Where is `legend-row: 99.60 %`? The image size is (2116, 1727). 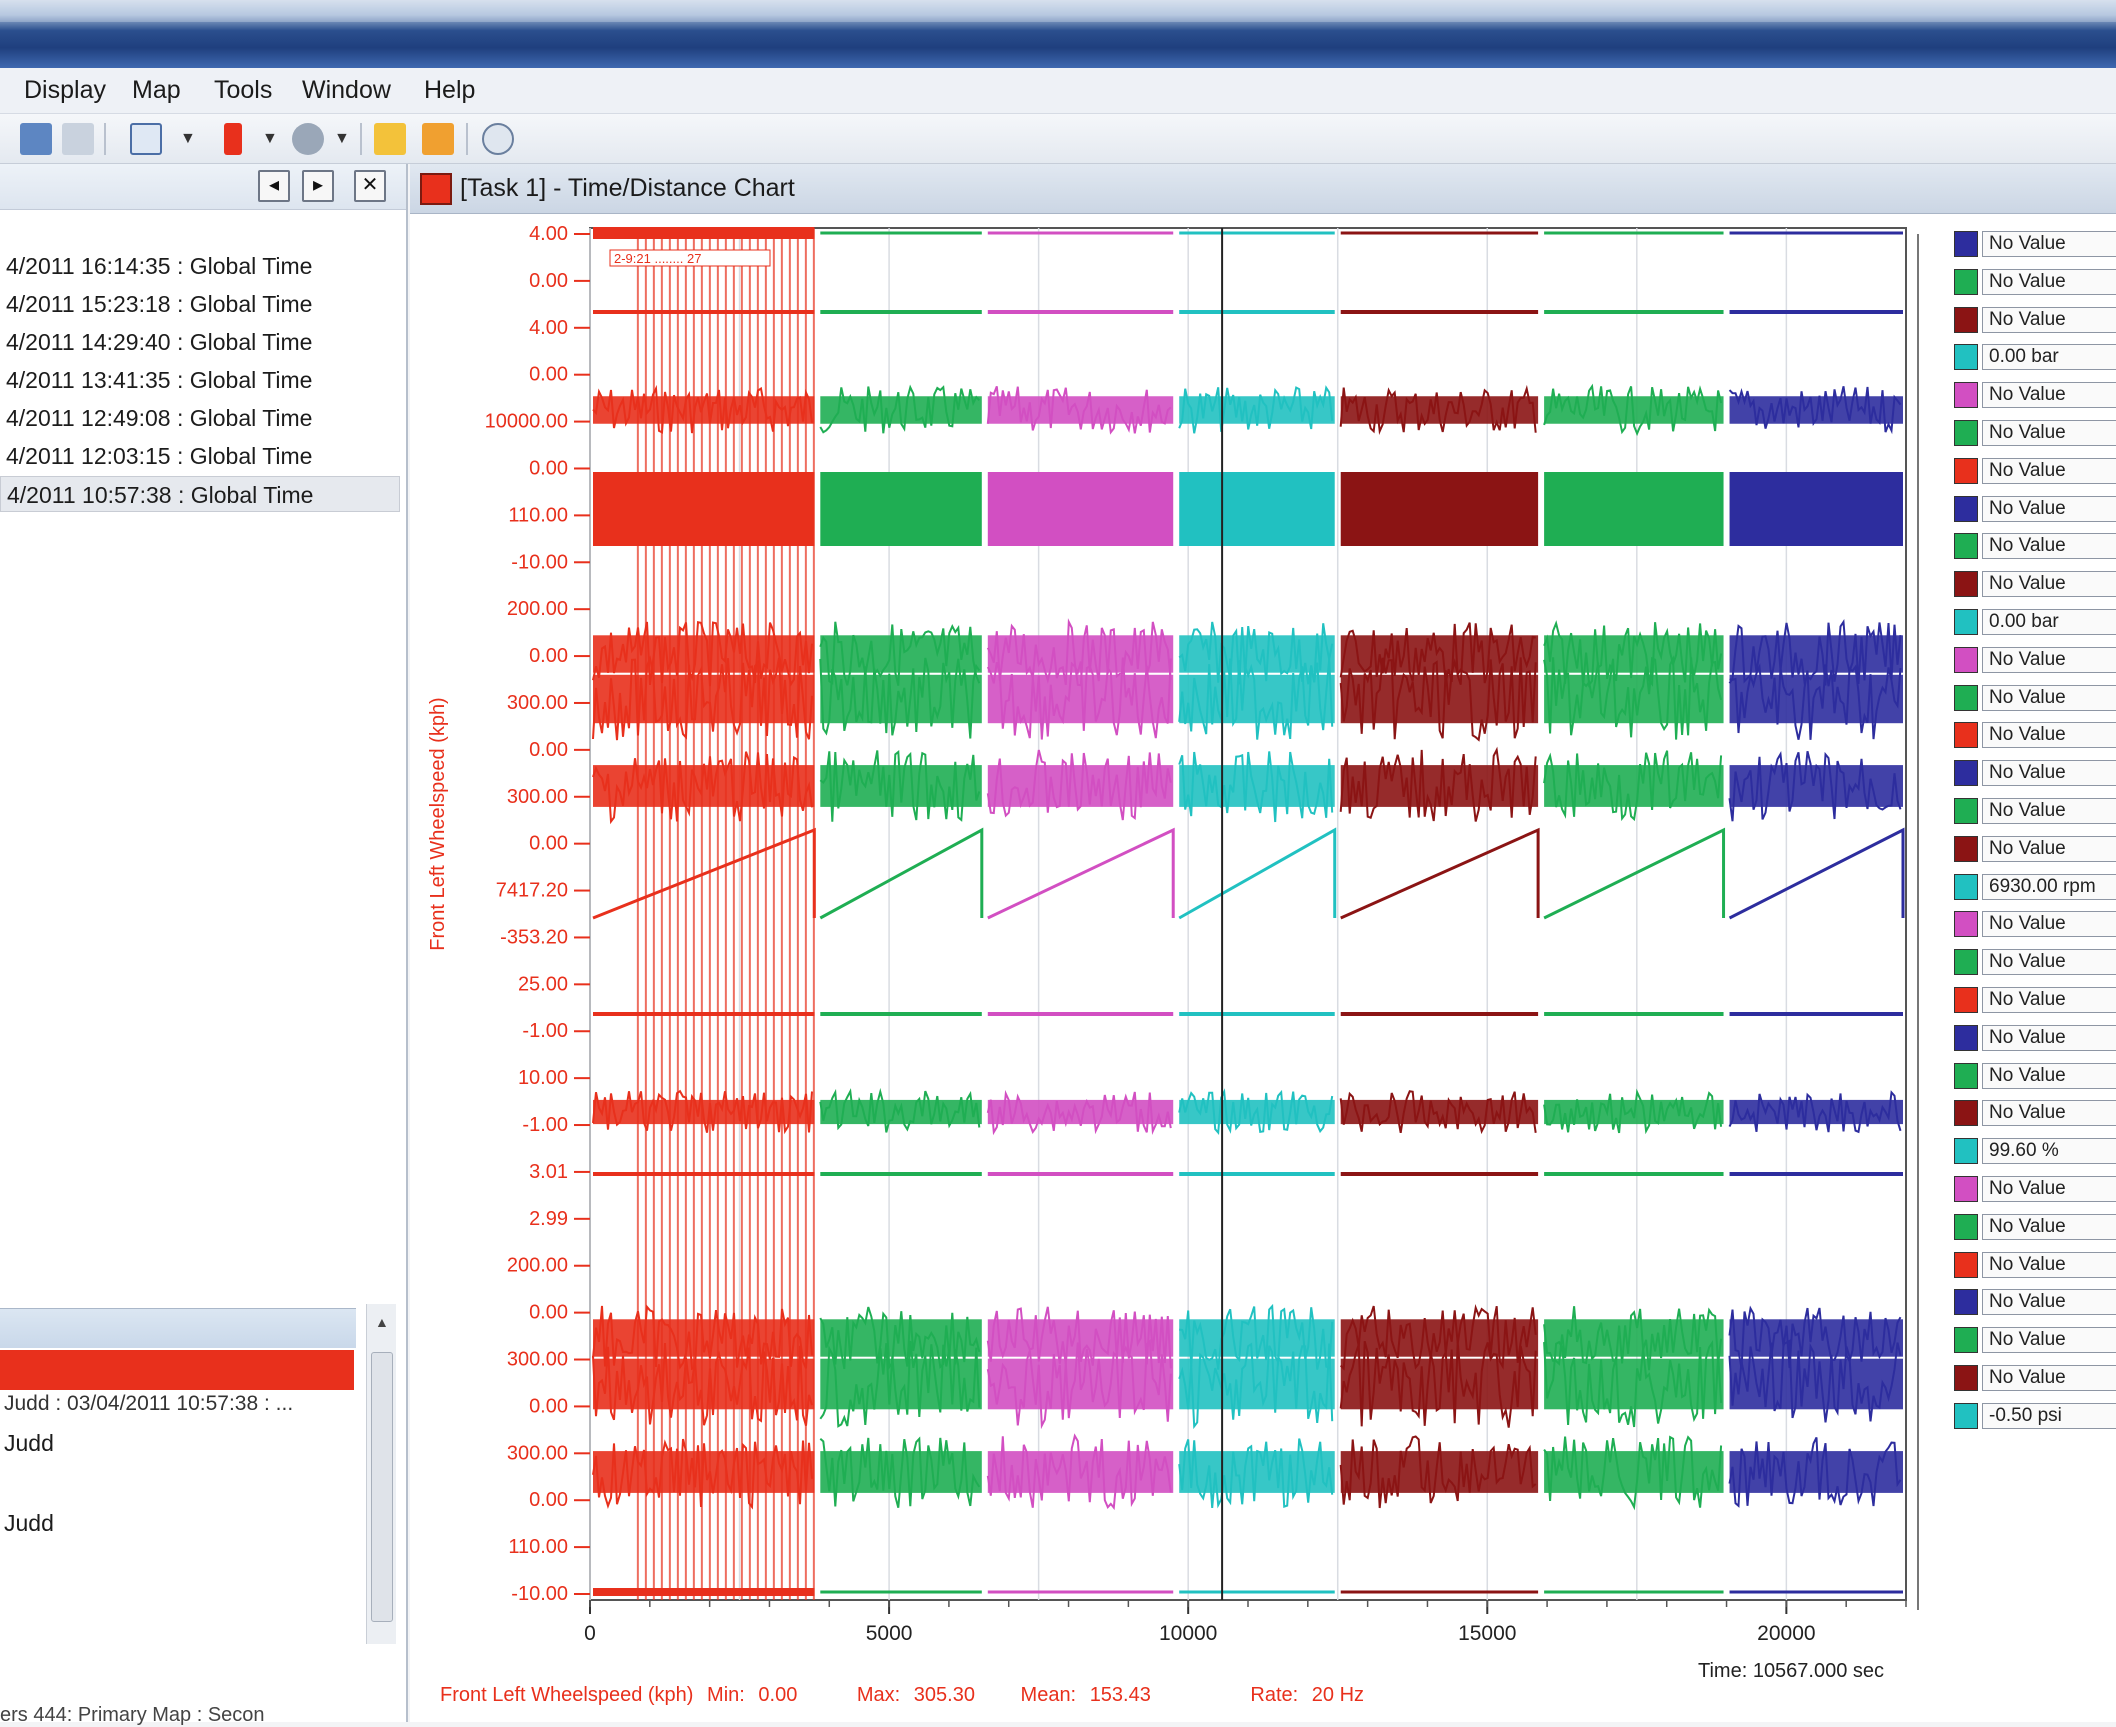 legend-row: 99.60 % is located at coordinates (2035, 1151).